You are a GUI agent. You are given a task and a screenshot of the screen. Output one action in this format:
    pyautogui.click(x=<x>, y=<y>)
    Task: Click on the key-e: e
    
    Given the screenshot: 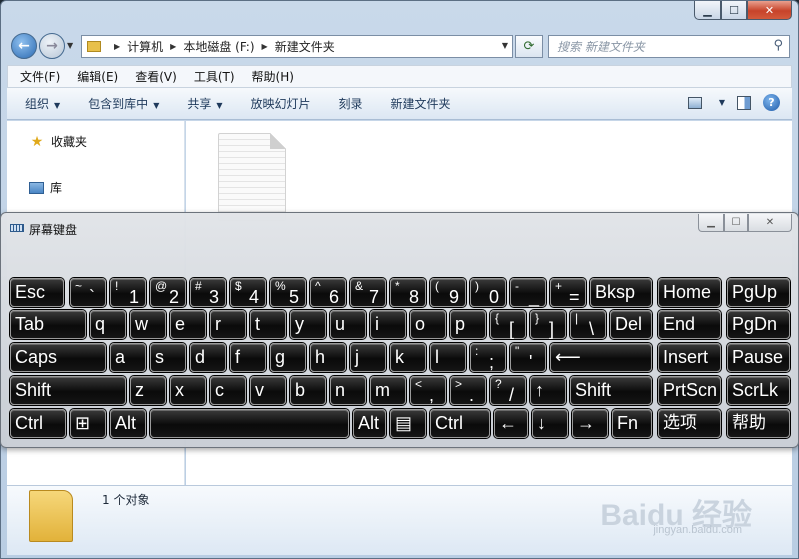 What is the action you would take?
    pyautogui.click(x=188, y=324)
    